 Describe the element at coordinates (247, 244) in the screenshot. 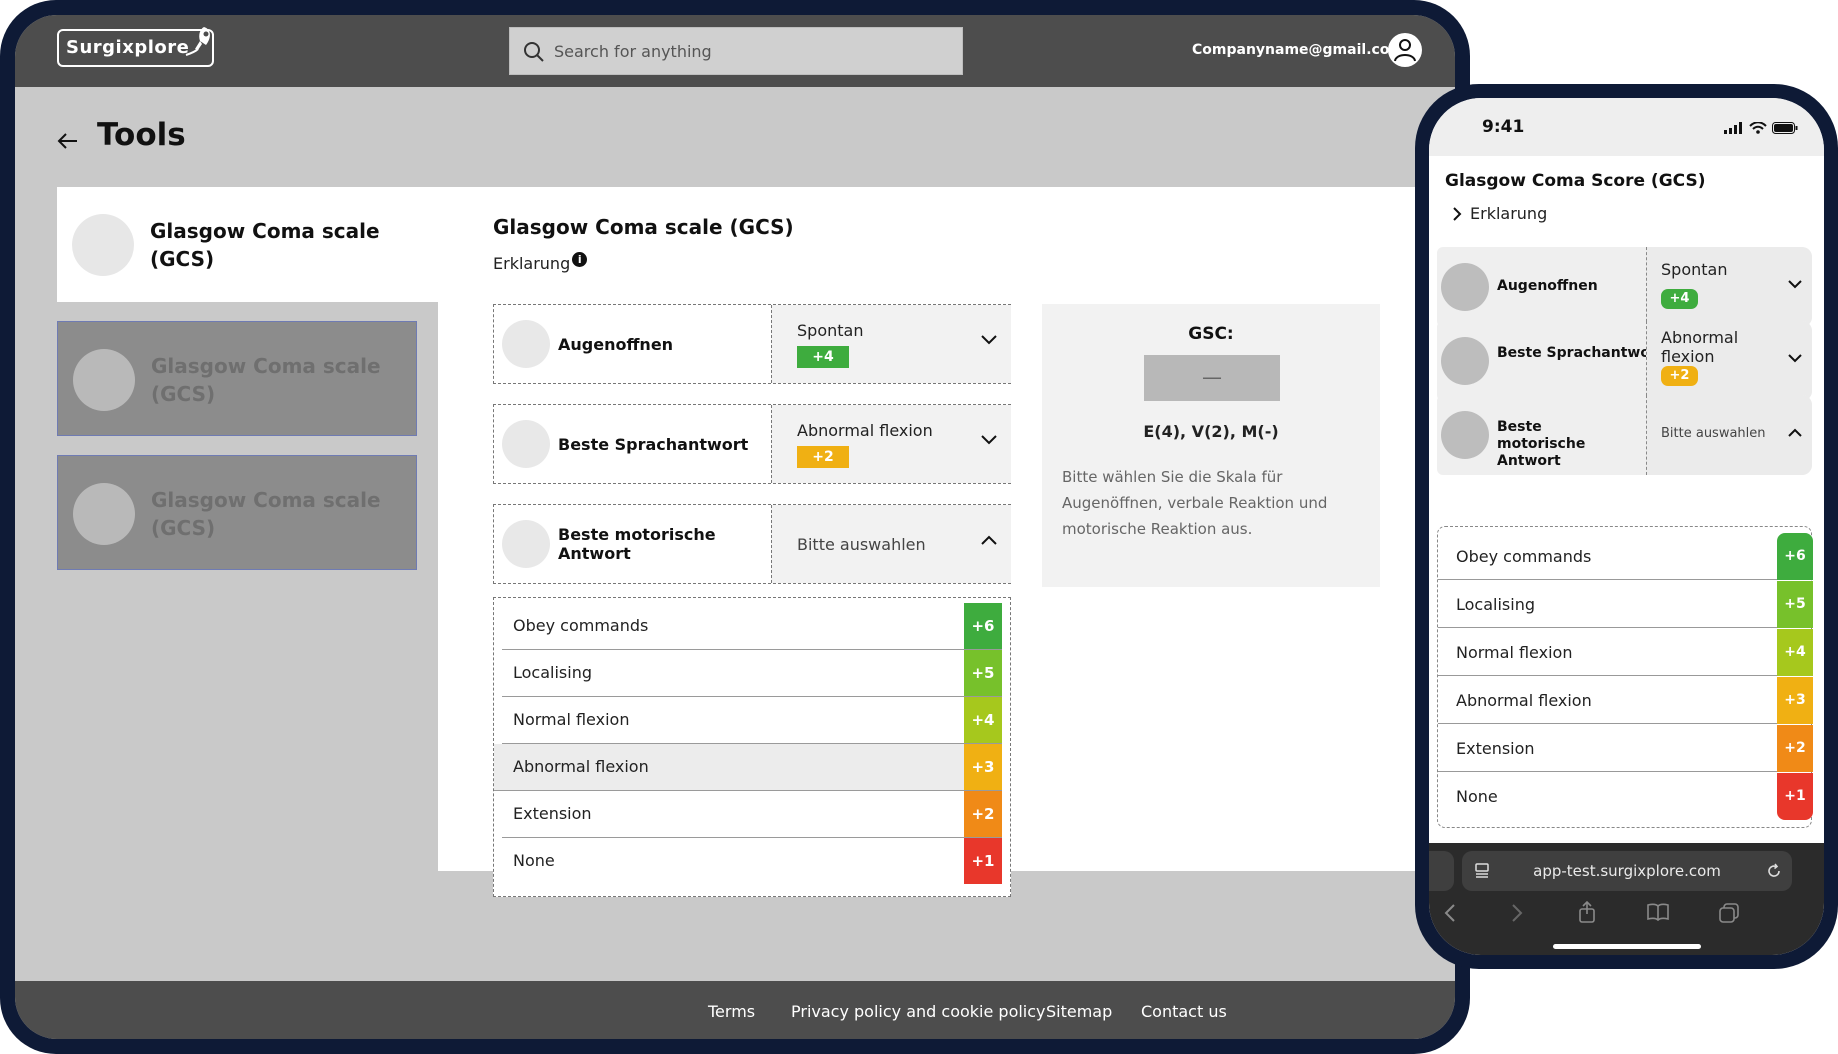

I see `sidebar-item-gcs-active: Glasgow Coma scale (GCS)` at that location.